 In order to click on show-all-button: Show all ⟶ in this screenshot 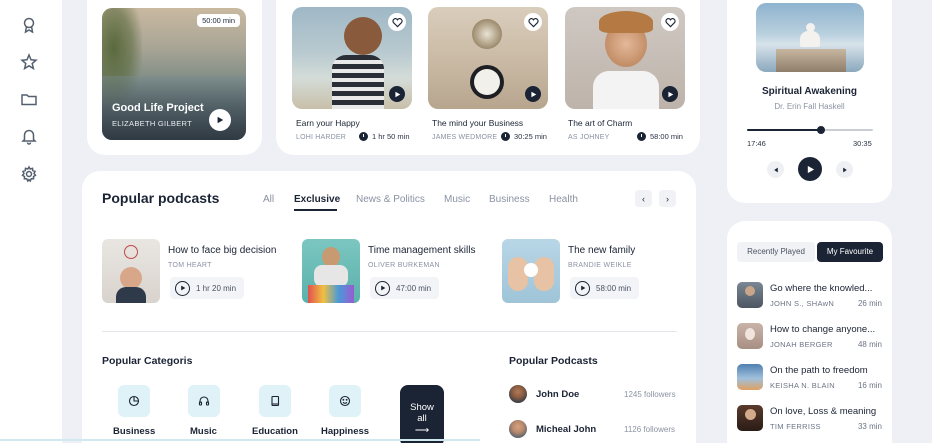, I will do `click(422, 414)`.